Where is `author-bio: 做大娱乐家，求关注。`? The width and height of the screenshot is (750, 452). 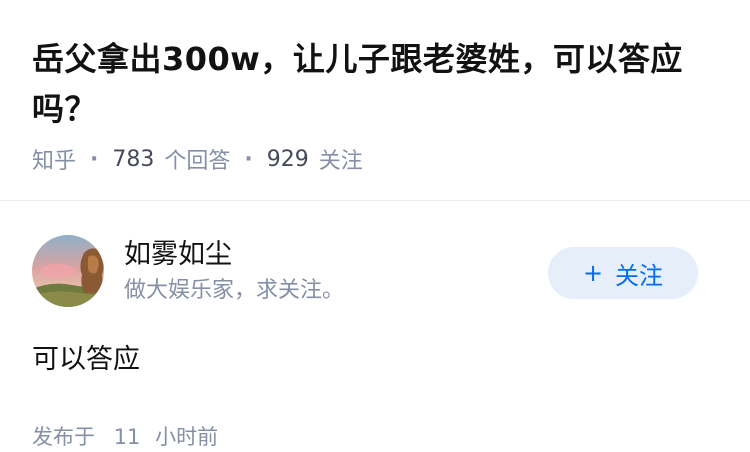
author-bio: 做大娱乐家，求关注。 is located at coordinates (234, 290).